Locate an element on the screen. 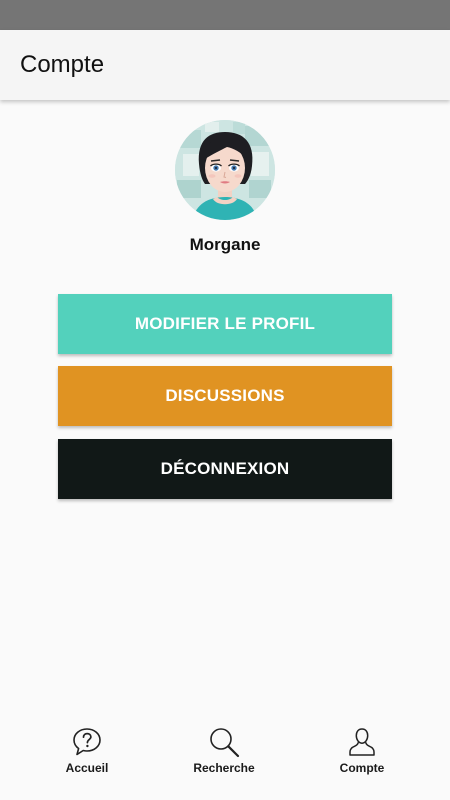  app-bar: Compte is located at coordinates (225, 65).